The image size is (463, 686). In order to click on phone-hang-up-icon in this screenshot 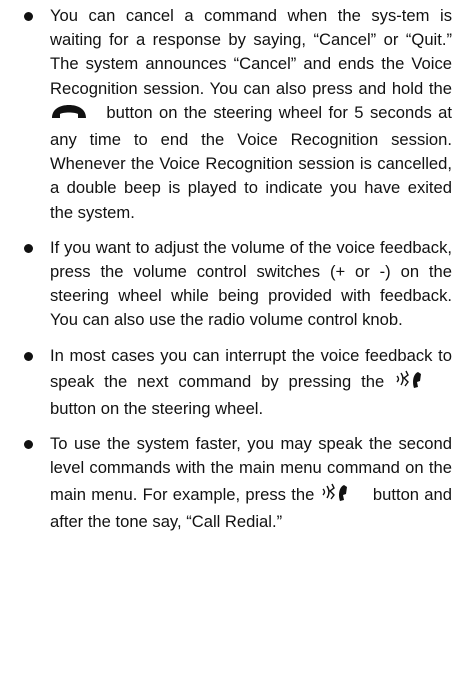, I will do `click(69, 115)`.